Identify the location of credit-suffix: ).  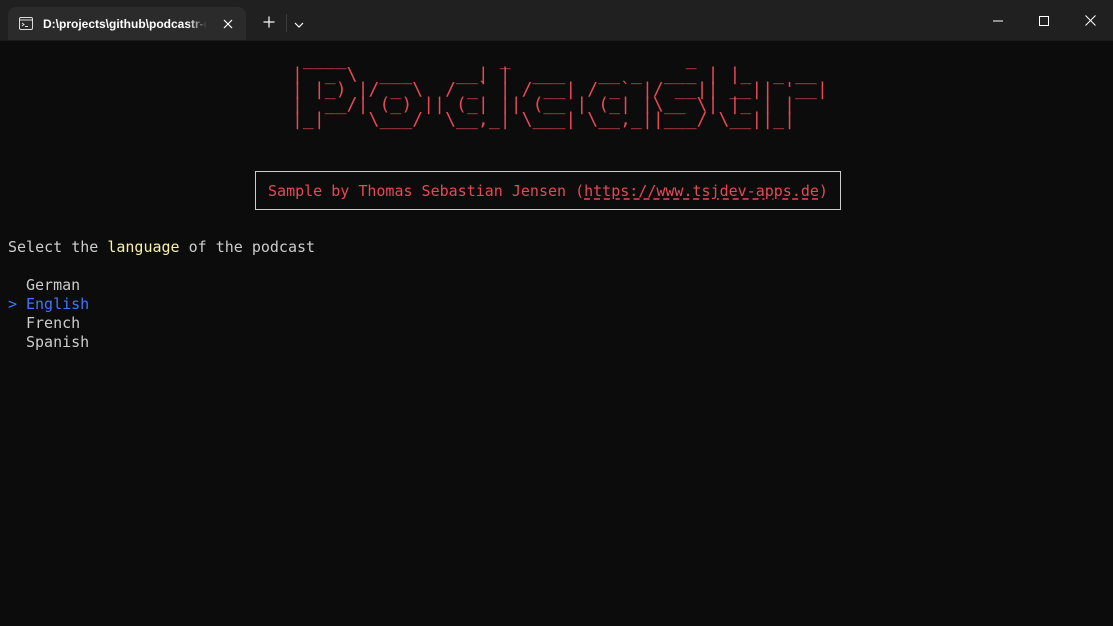
(823, 190).